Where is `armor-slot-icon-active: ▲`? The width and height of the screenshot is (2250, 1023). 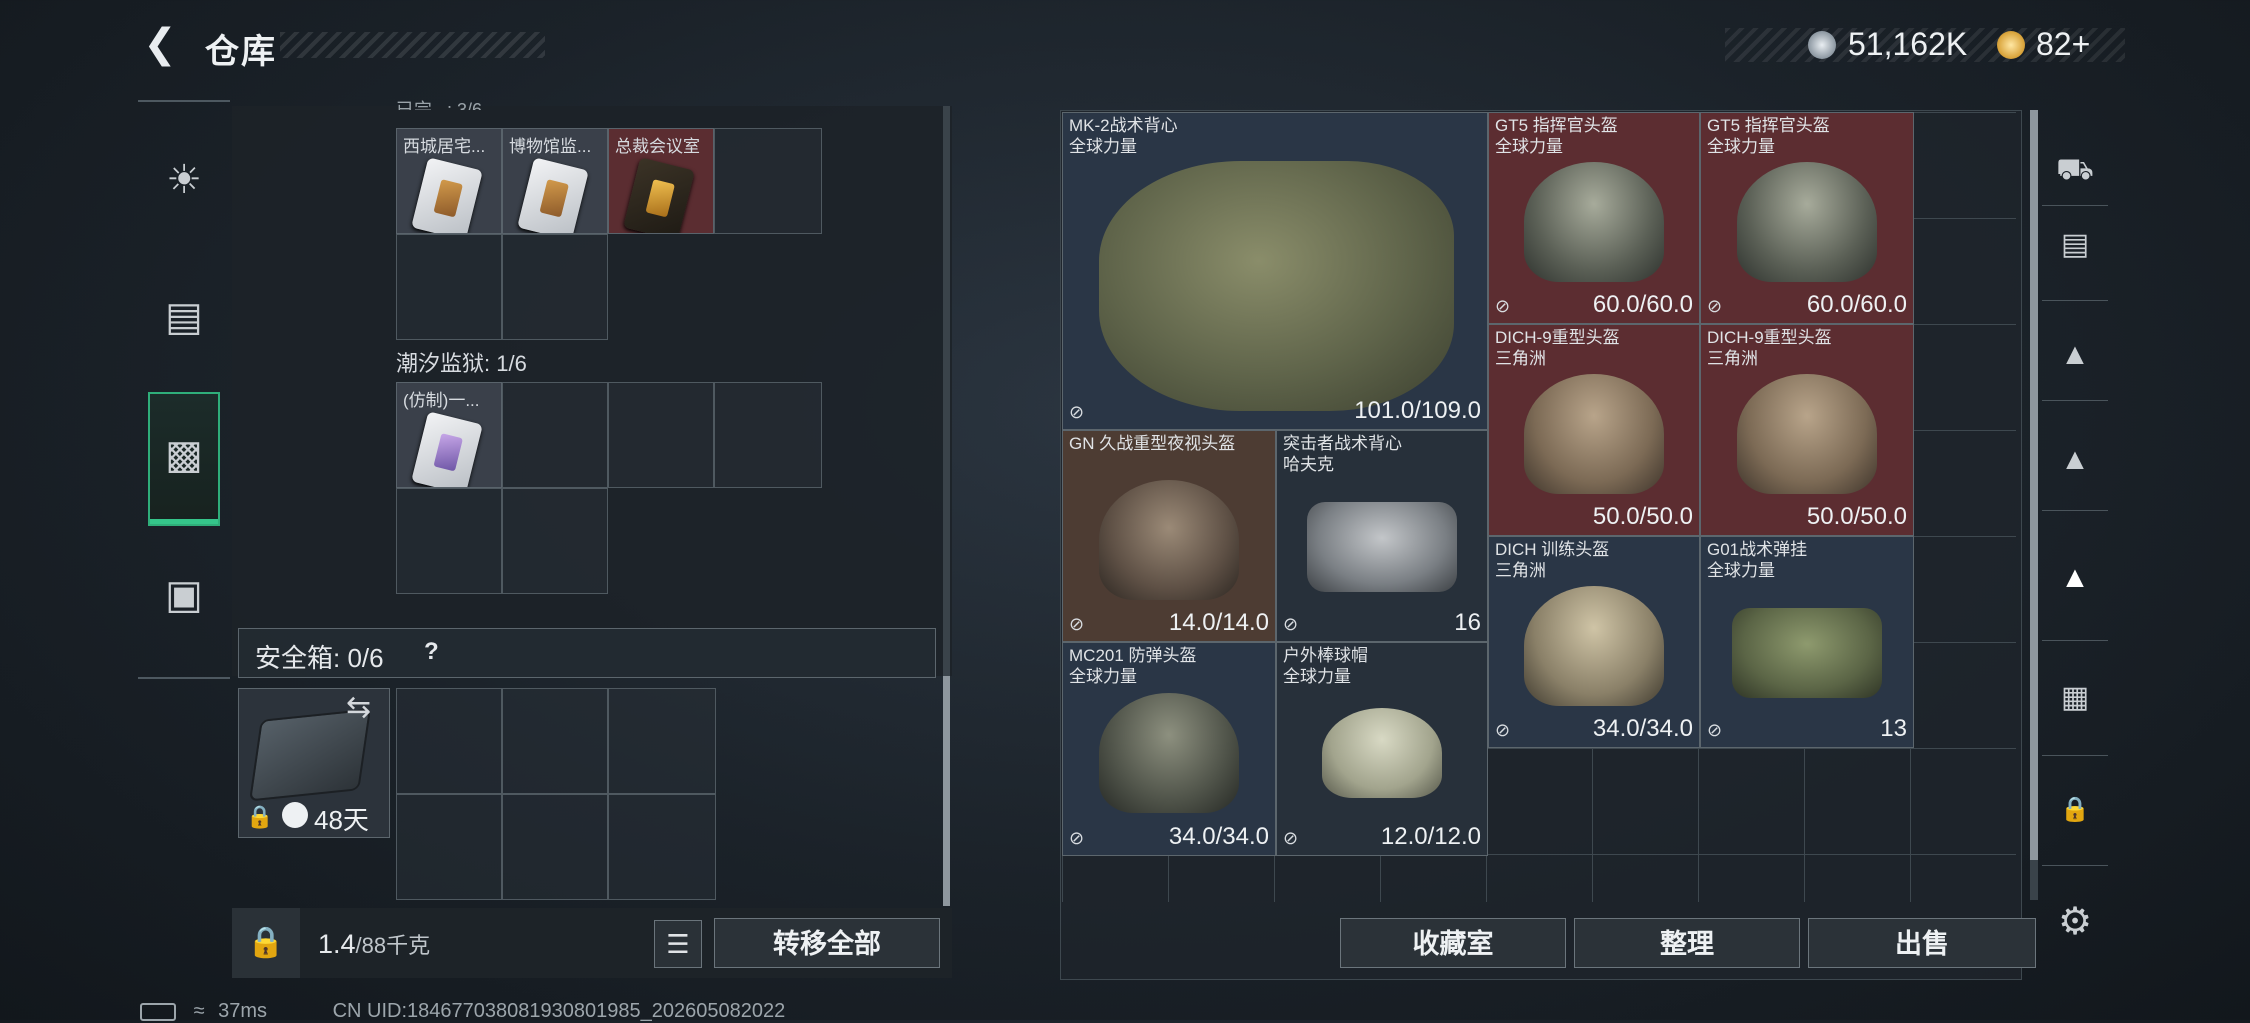
armor-slot-icon-active: ▲ is located at coordinates (2075, 578).